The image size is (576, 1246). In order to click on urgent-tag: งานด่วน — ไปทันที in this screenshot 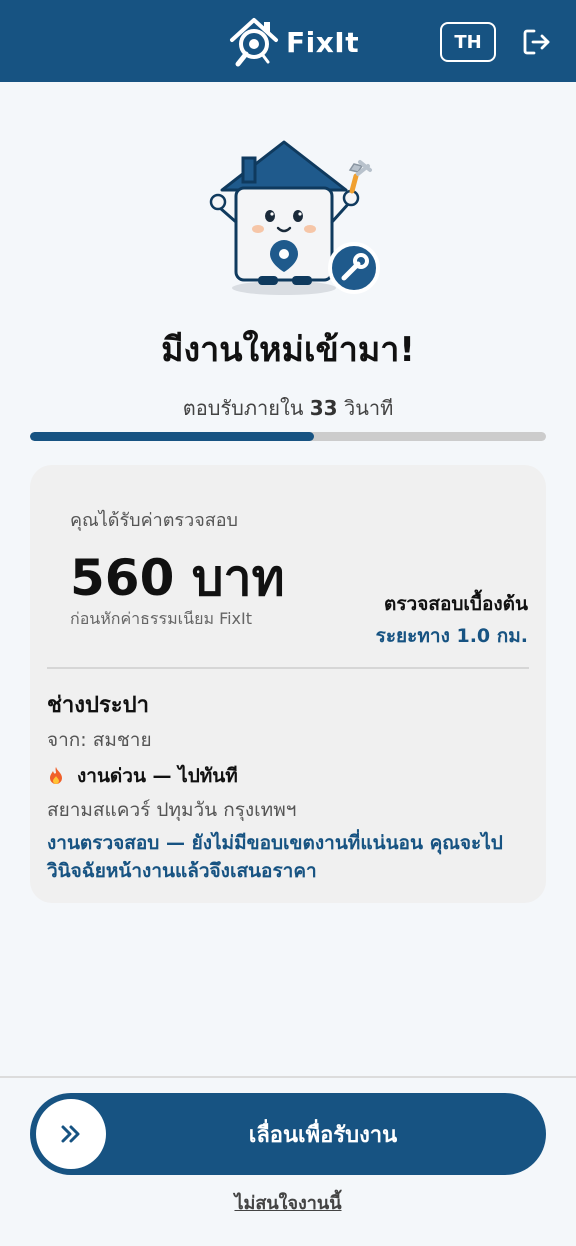, I will do `click(142, 776)`.